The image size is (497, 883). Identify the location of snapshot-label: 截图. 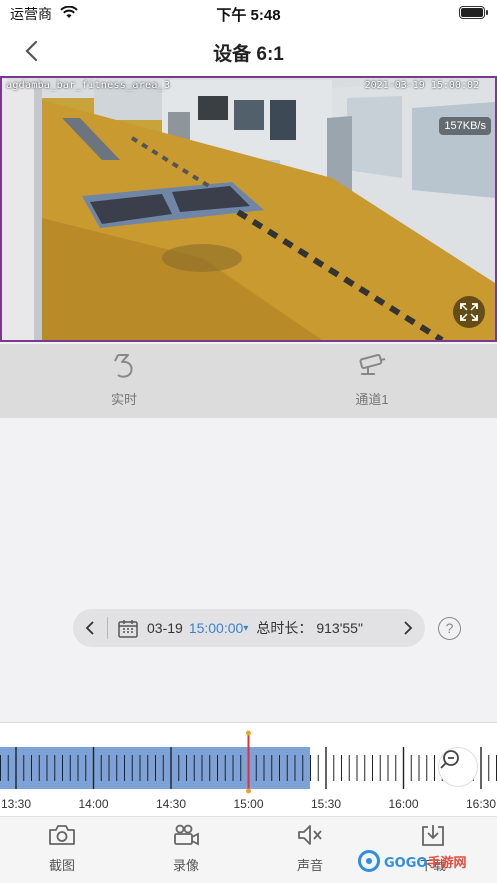
(61, 865).